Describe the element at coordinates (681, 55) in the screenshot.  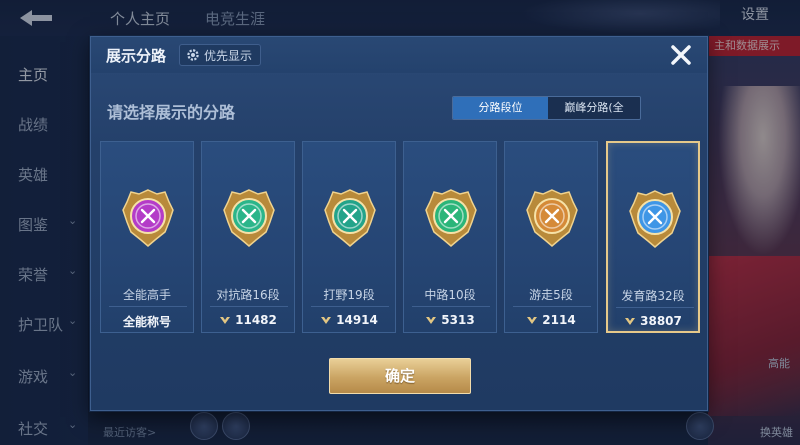
I see `close-icon` at that location.